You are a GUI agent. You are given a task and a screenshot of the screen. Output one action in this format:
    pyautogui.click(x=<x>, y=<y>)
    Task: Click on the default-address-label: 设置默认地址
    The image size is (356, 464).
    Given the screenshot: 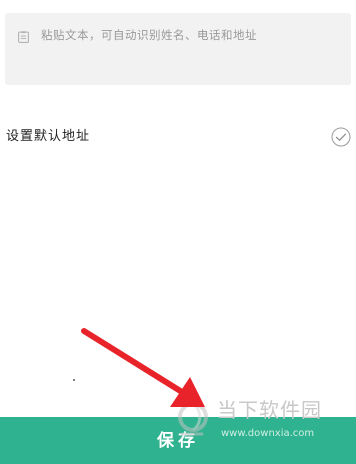 What is the action you would take?
    pyautogui.click(x=48, y=136)
    